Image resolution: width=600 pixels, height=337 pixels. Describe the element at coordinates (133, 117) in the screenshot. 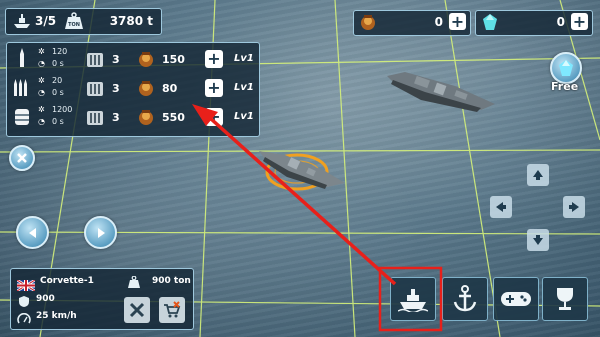

I see `weapon-row: ✲ 1200 ◔ 0 s 3 550 + Lv1` at that location.